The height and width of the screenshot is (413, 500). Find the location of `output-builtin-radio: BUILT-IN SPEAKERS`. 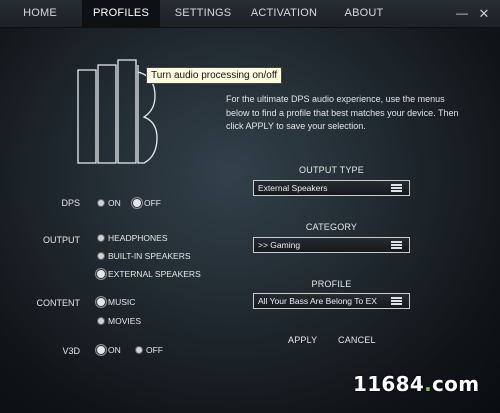

output-builtin-radio: BUILT-IN SPEAKERS is located at coordinates (144, 256).